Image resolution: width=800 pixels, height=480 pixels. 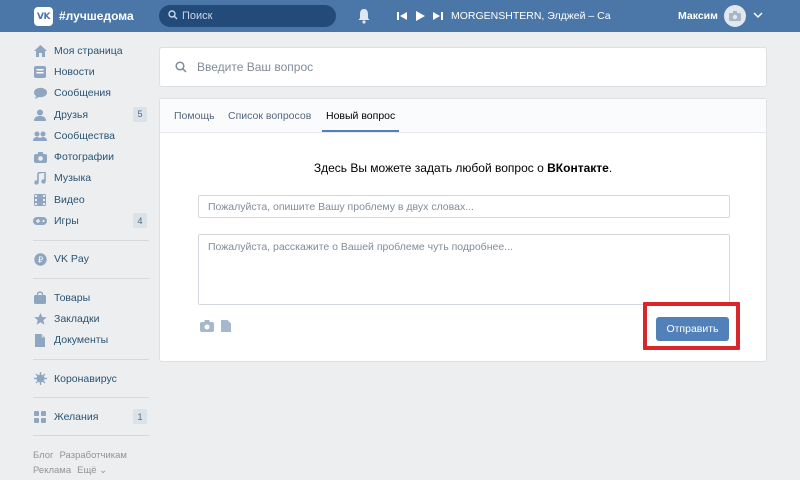 I want to click on sidebar-item-news: Новости, so click(x=91, y=71).